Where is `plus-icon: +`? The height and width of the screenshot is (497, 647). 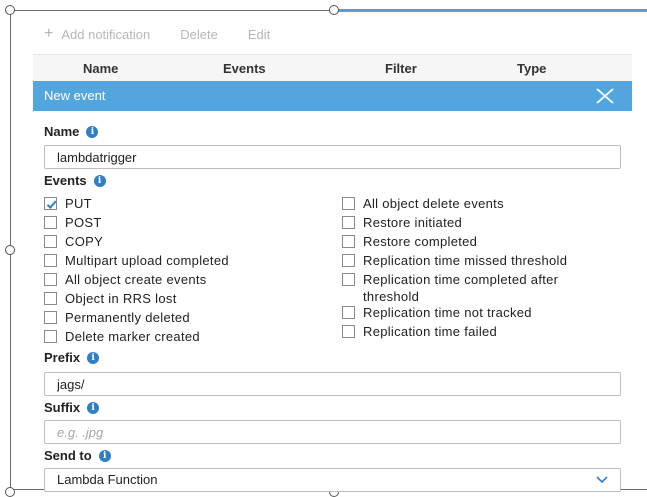
plus-icon: + is located at coordinates (49, 33).